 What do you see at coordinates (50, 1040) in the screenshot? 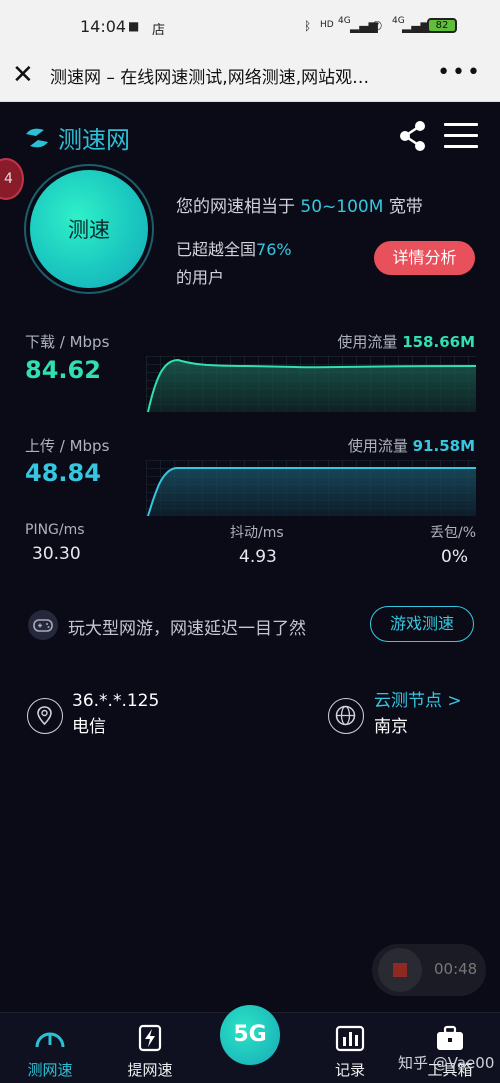
I see `speedometer-icon` at bounding box center [50, 1040].